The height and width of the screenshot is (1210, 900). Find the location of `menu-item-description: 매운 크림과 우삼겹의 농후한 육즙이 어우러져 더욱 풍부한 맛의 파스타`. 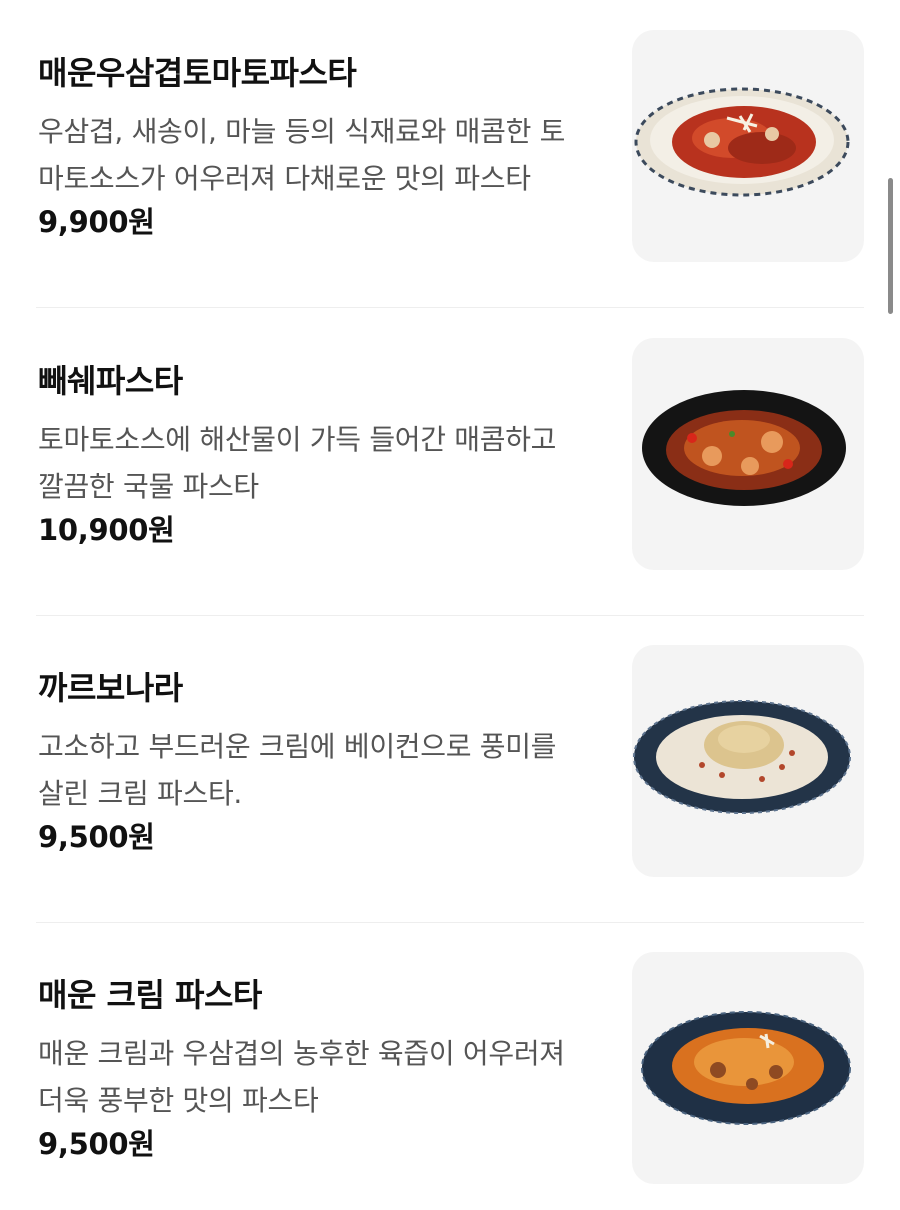

menu-item-description: 매운 크림과 우삼겹의 농후한 육즙이 어우러져 더욱 풍부한 맛의 파스타 is located at coordinates (301, 1077).